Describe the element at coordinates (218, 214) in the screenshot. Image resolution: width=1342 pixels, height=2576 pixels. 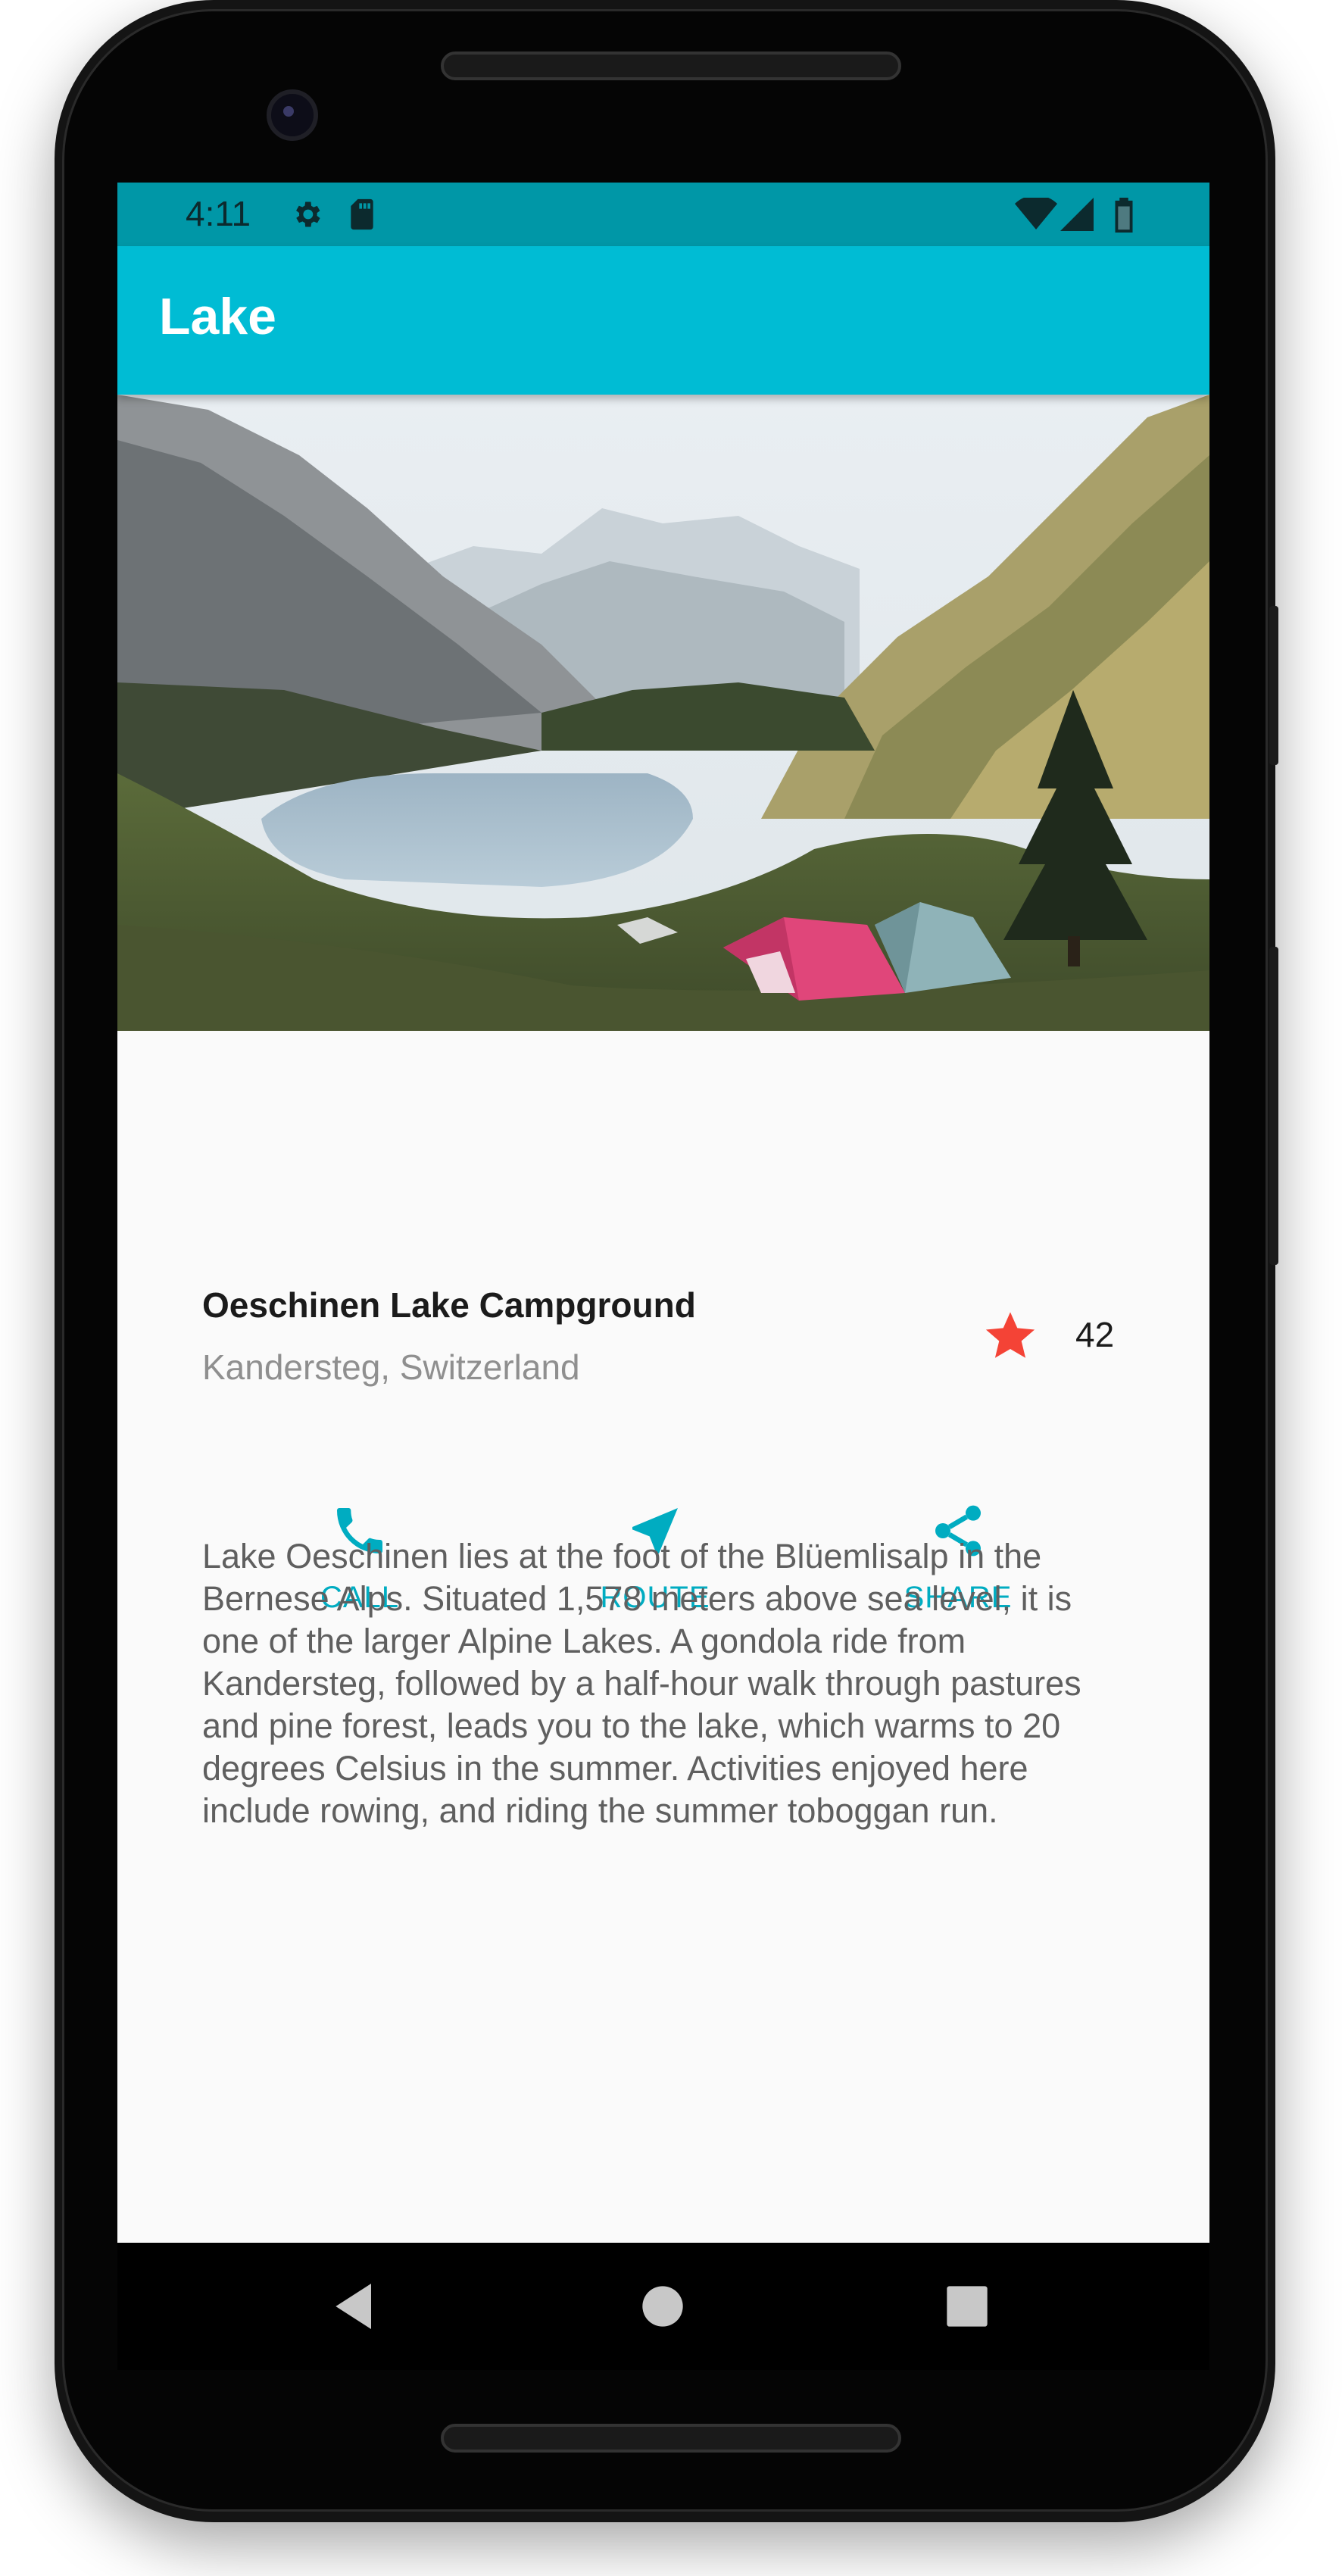
I see `status-time: 4:11` at that location.